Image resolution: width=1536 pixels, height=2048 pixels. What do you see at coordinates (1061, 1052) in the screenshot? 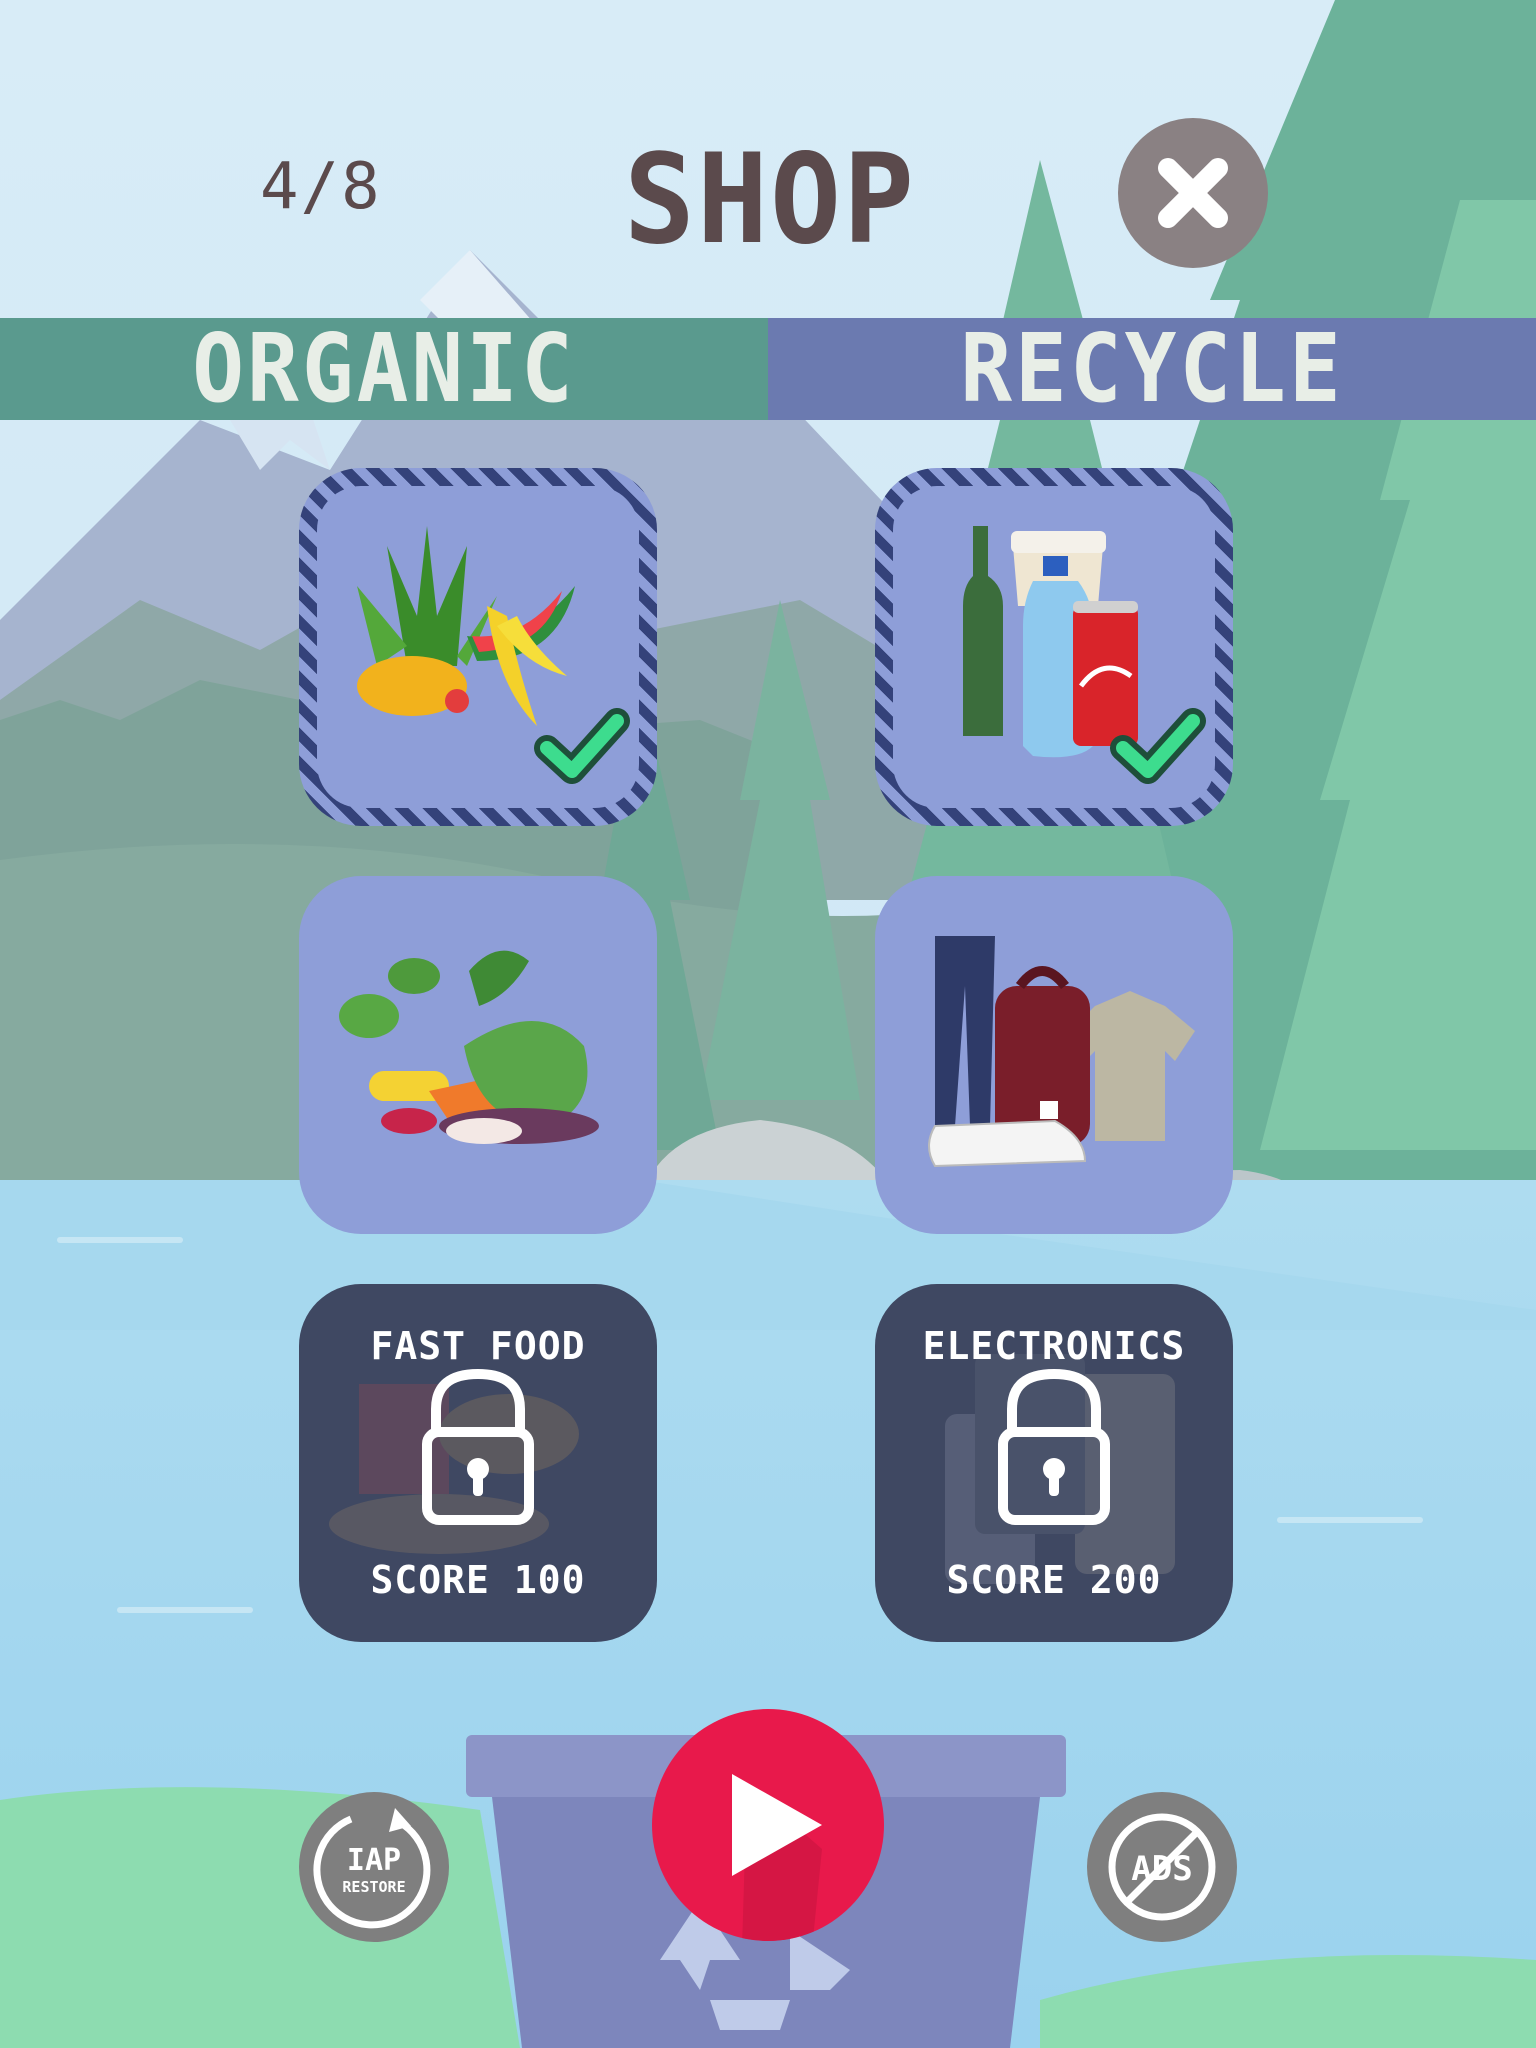
I see `clothing-icon` at bounding box center [1061, 1052].